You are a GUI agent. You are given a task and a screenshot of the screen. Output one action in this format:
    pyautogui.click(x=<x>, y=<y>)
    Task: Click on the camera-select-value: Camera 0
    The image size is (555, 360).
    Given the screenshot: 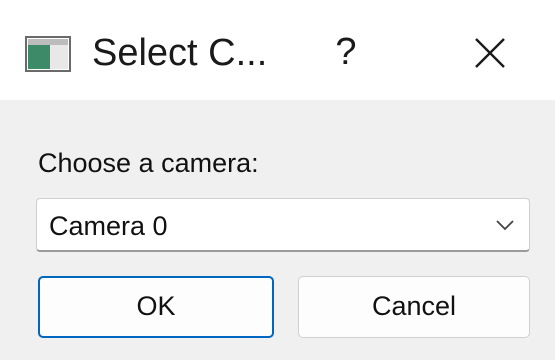 What is the action you would take?
    pyautogui.click(x=108, y=226)
    